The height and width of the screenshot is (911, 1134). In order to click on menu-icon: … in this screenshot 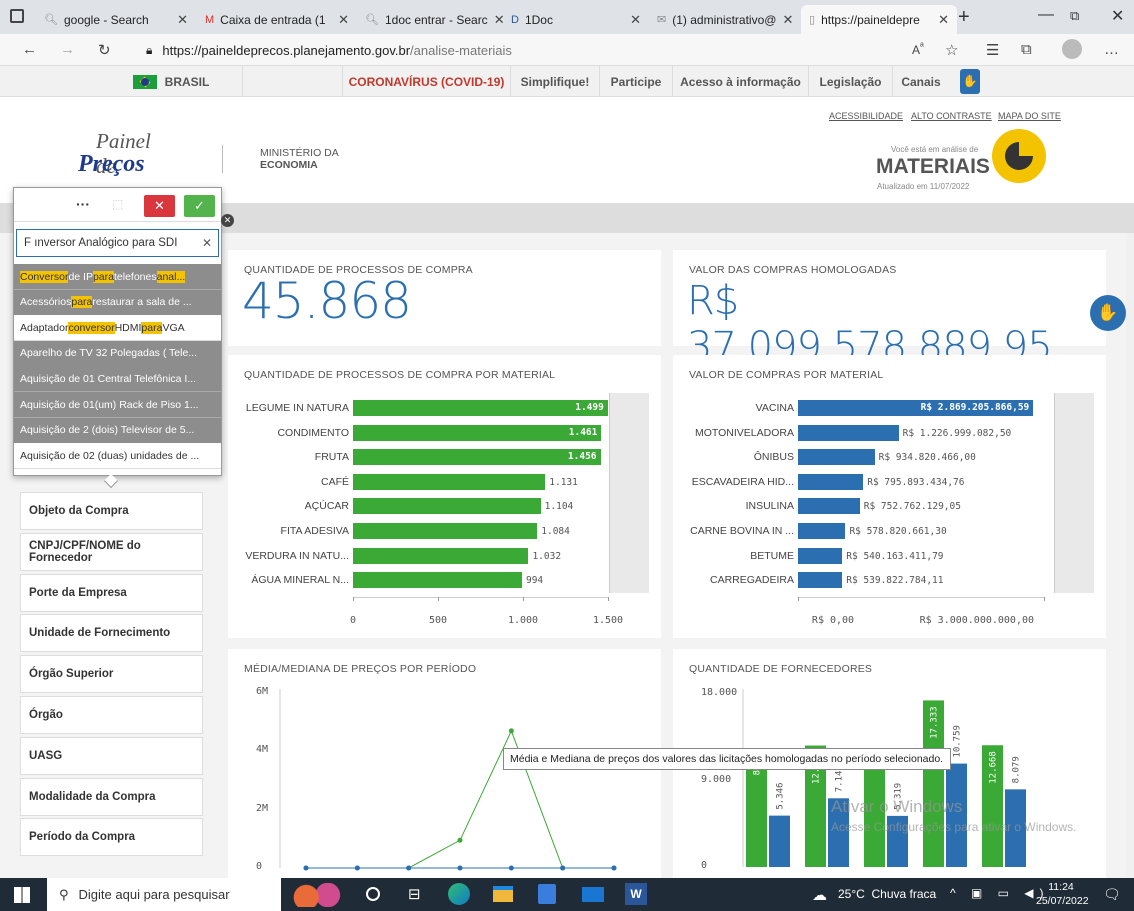, I will do `click(1111, 49)`.